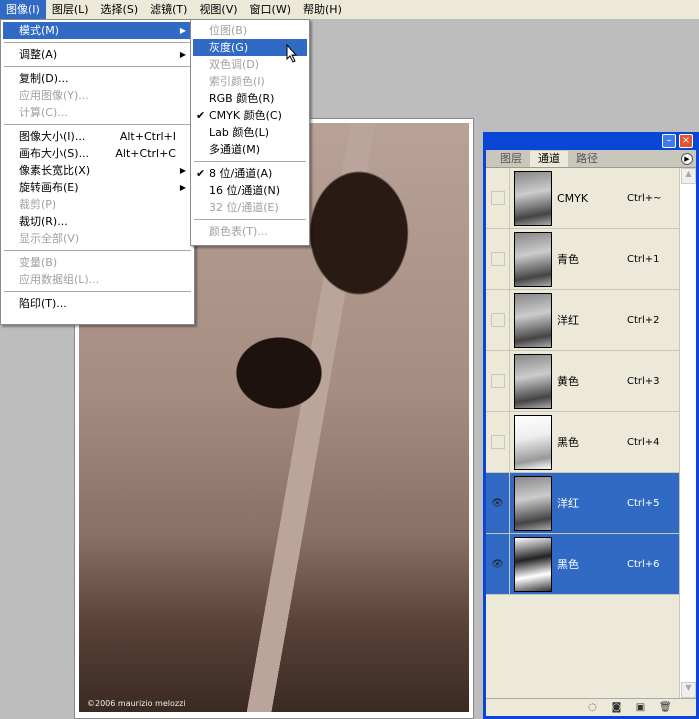 This screenshot has height=719, width=699. I want to click on menu-item-label: 像素长宽比(X), so click(55, 170).